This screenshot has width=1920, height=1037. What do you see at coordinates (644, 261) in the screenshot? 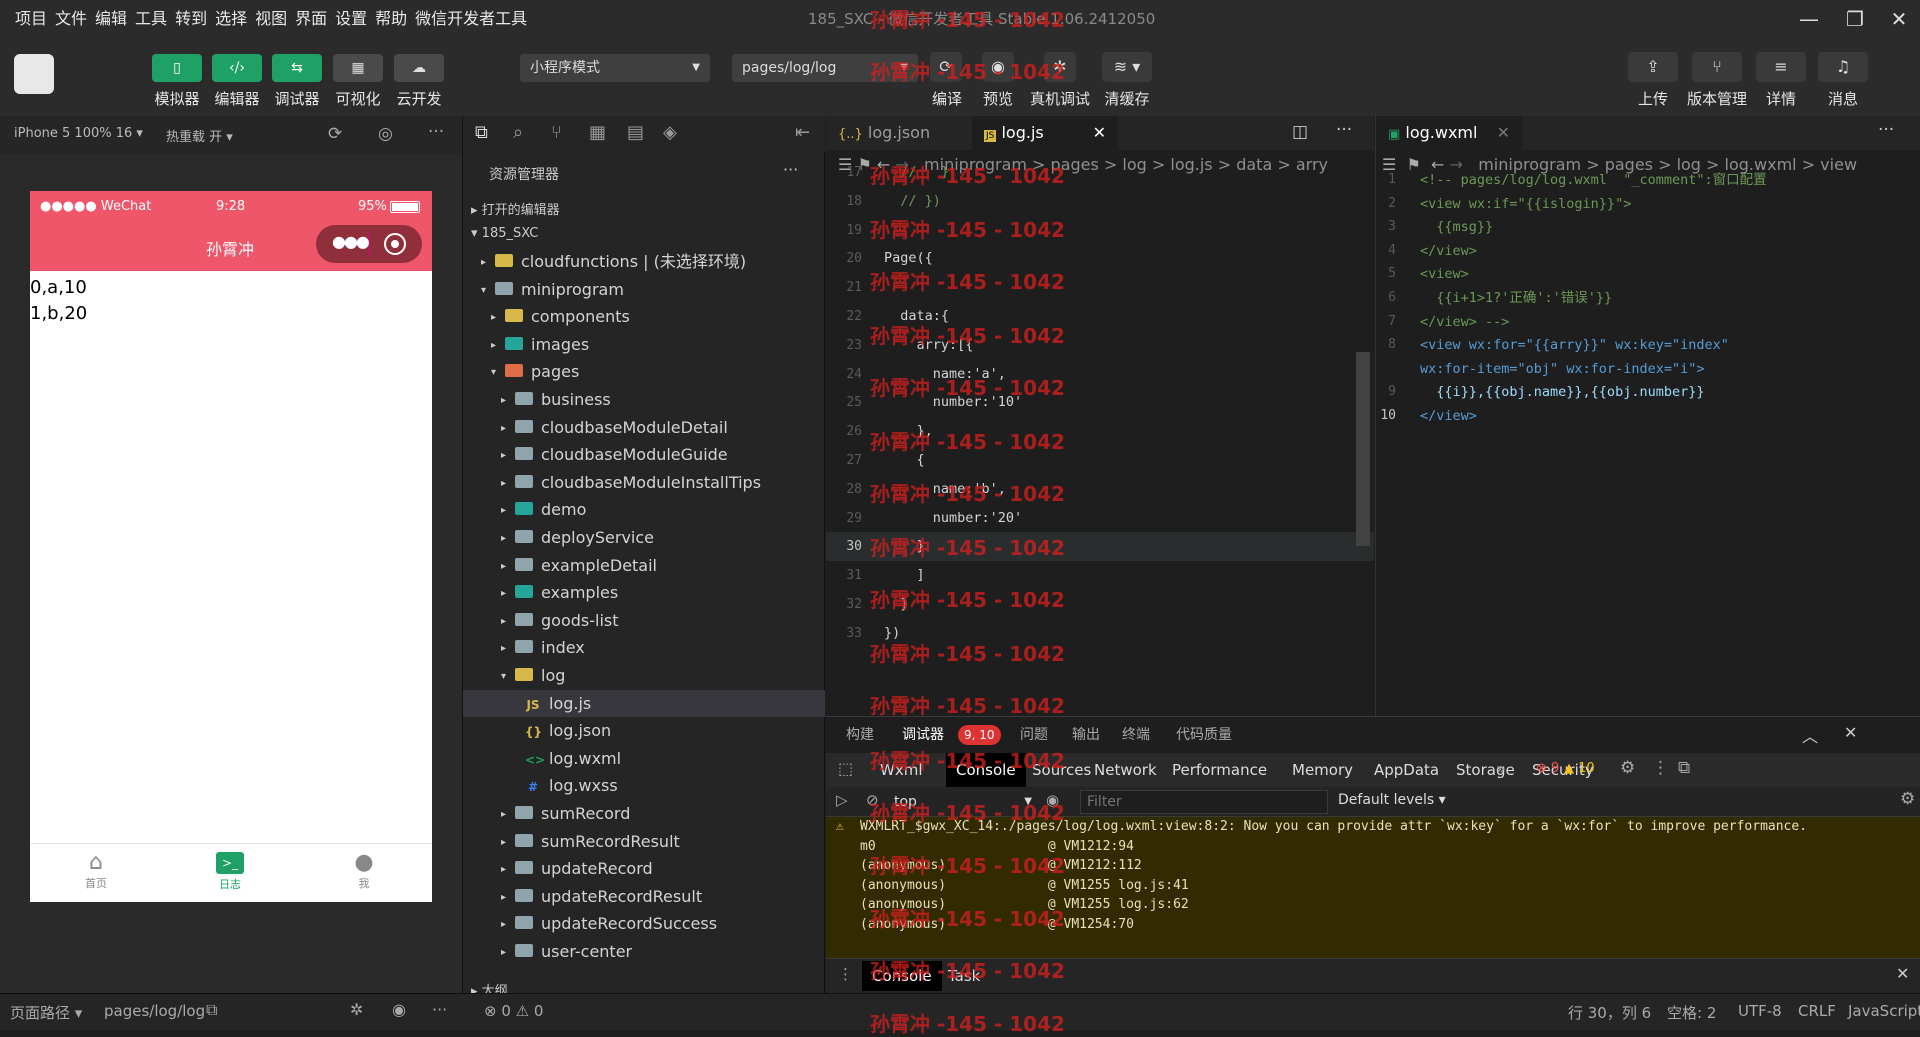
I see `tree-item: ▸ cloudfunctions | (未选择环境)` at bounding box center [644, 261].